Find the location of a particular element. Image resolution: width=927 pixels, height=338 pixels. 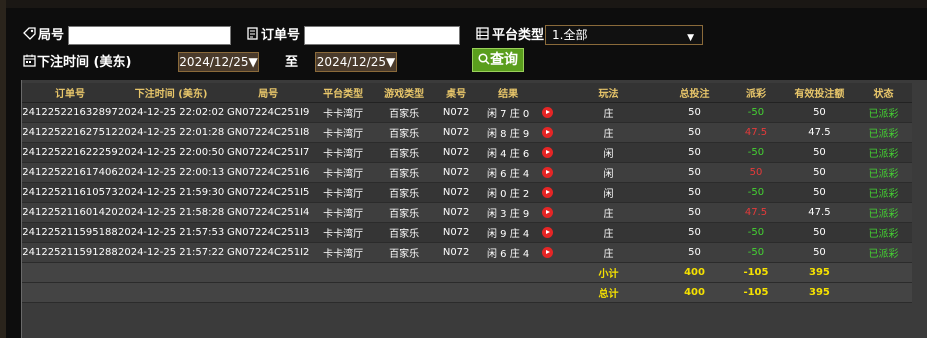

receipt-icon is located at coordinates (252, 33).